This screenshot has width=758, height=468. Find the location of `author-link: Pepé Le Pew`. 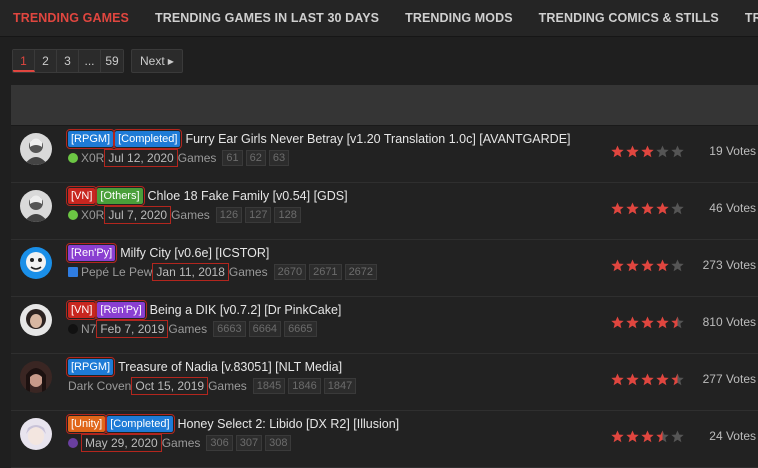

author-link: Pepé Le Pew is located at coordinates (116, 272).